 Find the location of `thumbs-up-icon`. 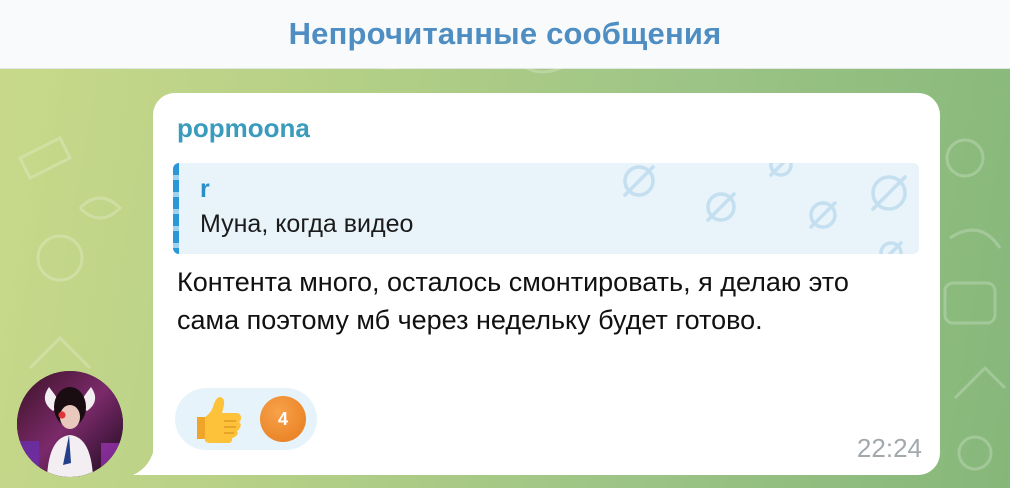

thumbs-up-icon is located at coordinates (219, 420).